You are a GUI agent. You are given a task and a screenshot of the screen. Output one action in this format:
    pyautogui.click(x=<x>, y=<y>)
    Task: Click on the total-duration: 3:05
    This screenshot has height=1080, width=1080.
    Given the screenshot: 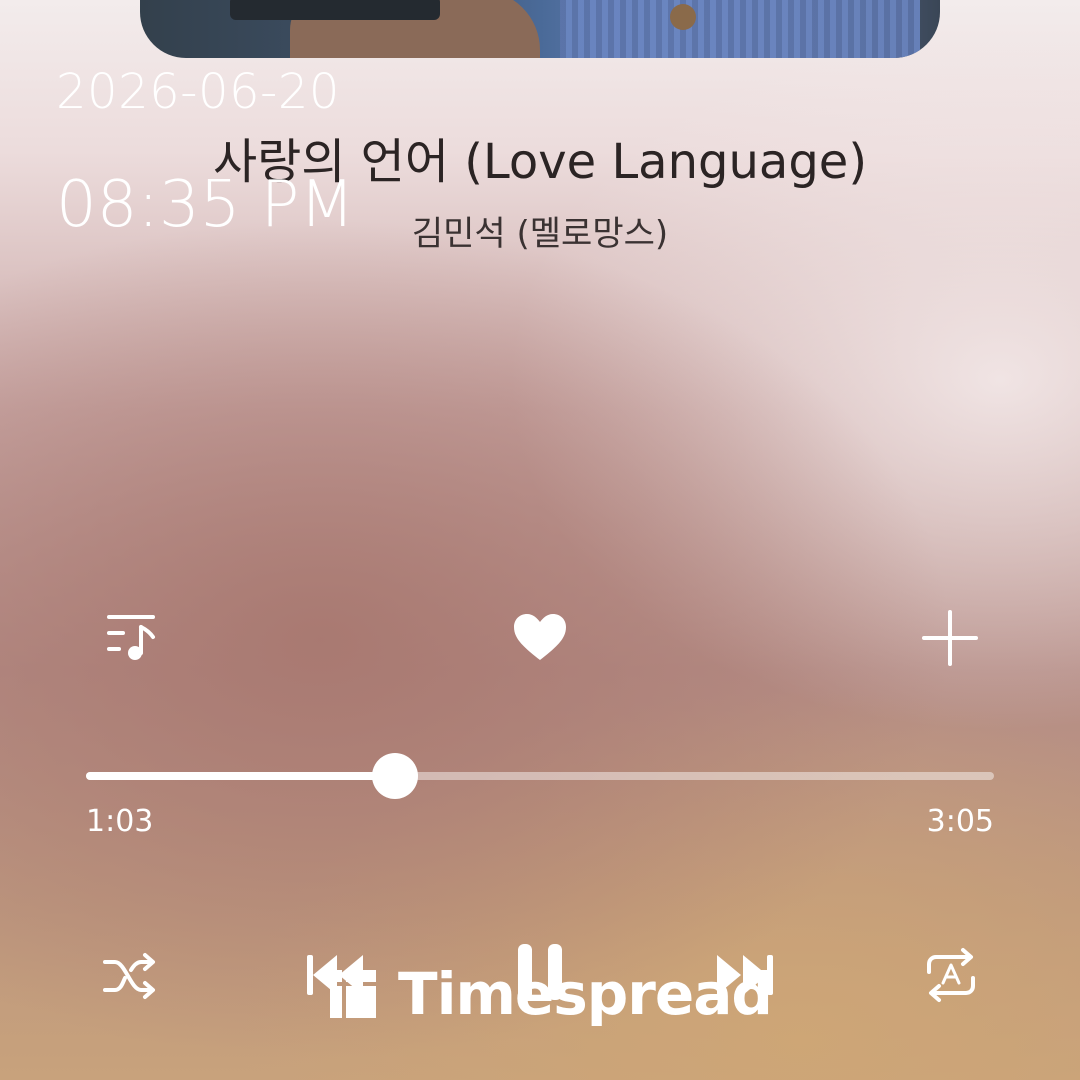 What is the action you would take?
    pyautogui.click(x=960, y=821)
    